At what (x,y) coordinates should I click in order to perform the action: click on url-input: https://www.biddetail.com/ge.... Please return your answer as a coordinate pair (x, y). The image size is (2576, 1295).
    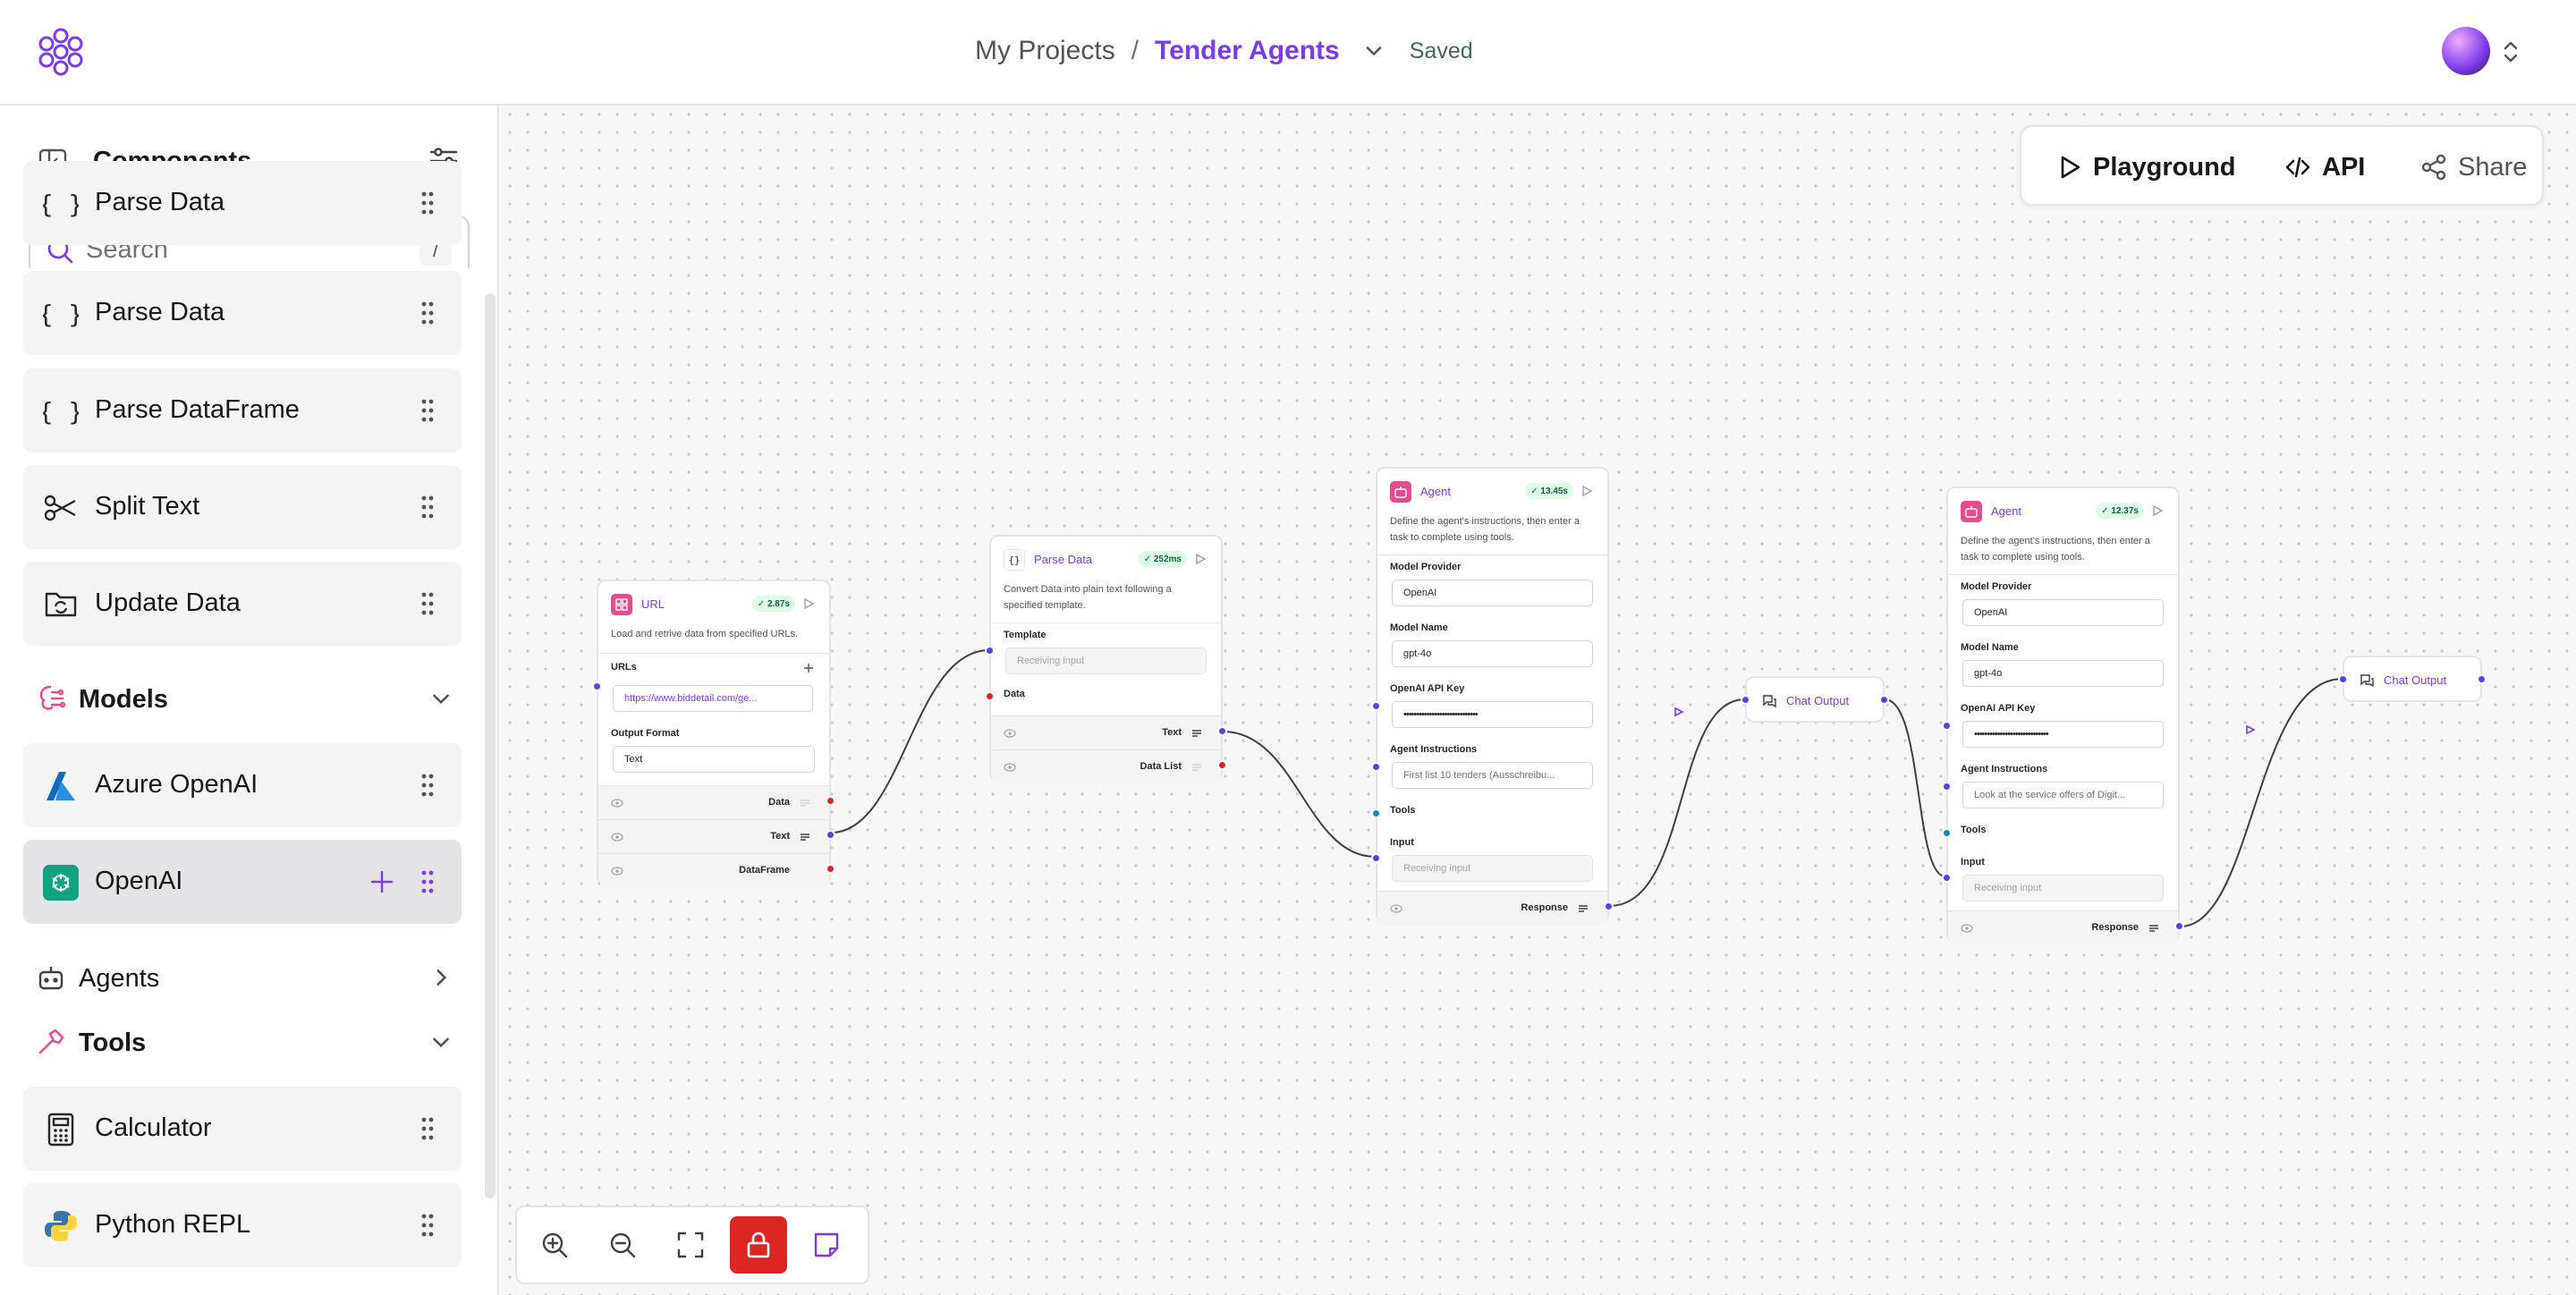
    Looking at the image, I should click on (713, 698).